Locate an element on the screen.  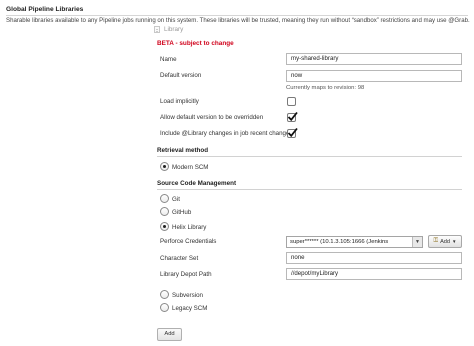
retrieval-method-heading: Retrieval method is located at coordinates (183, 150).